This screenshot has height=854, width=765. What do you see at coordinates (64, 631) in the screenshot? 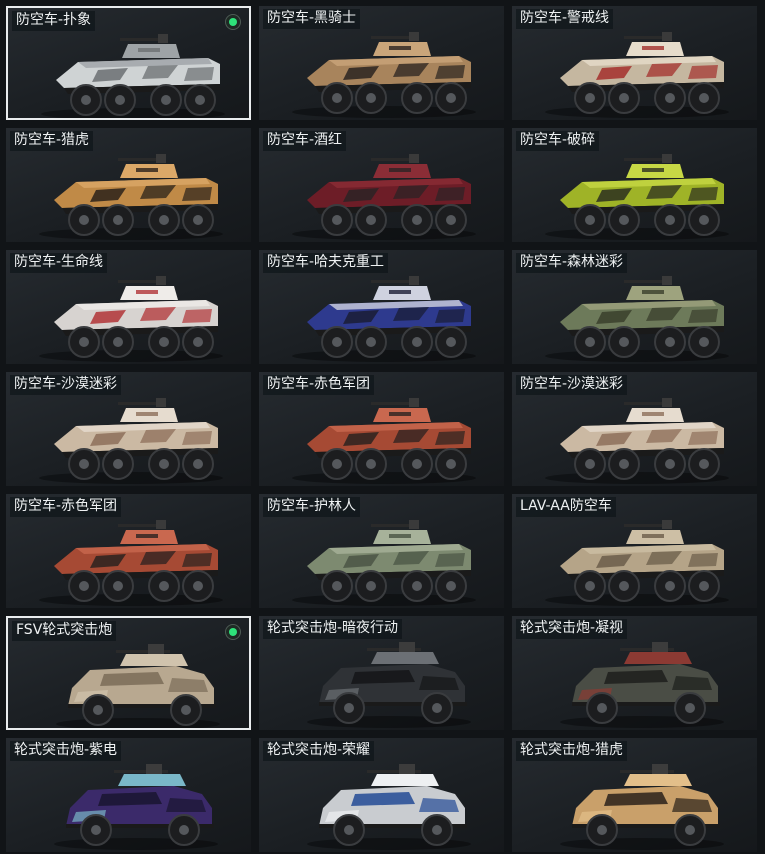
I see `skin-name: FSV轮式突击炮` at bounding box center [64, 631].